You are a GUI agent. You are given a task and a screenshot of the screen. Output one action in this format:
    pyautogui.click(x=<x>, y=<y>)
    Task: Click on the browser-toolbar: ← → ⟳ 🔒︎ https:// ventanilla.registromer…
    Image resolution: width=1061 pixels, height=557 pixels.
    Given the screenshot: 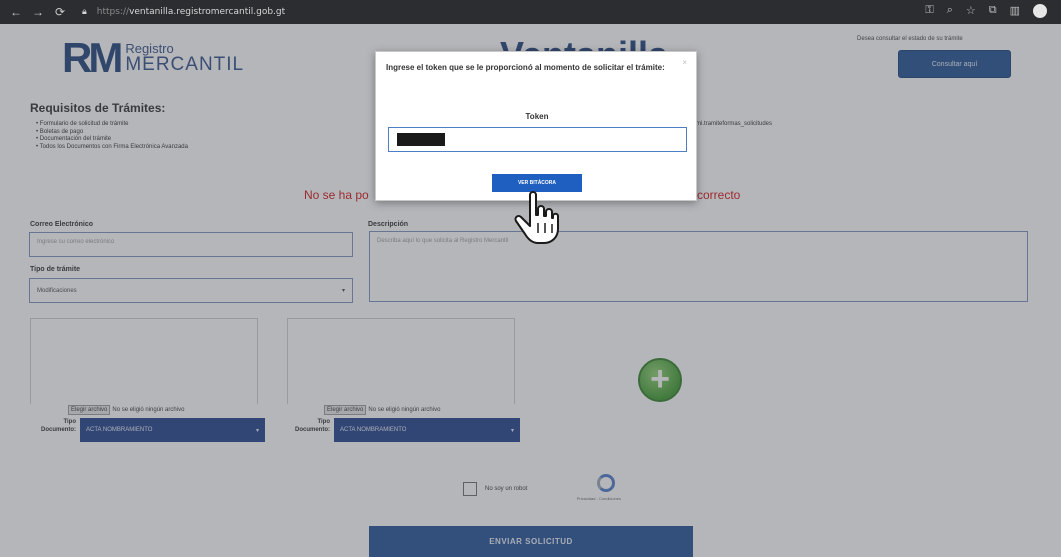 What is the action you would take?
    pyautogui.click(x=530, y=12)
    